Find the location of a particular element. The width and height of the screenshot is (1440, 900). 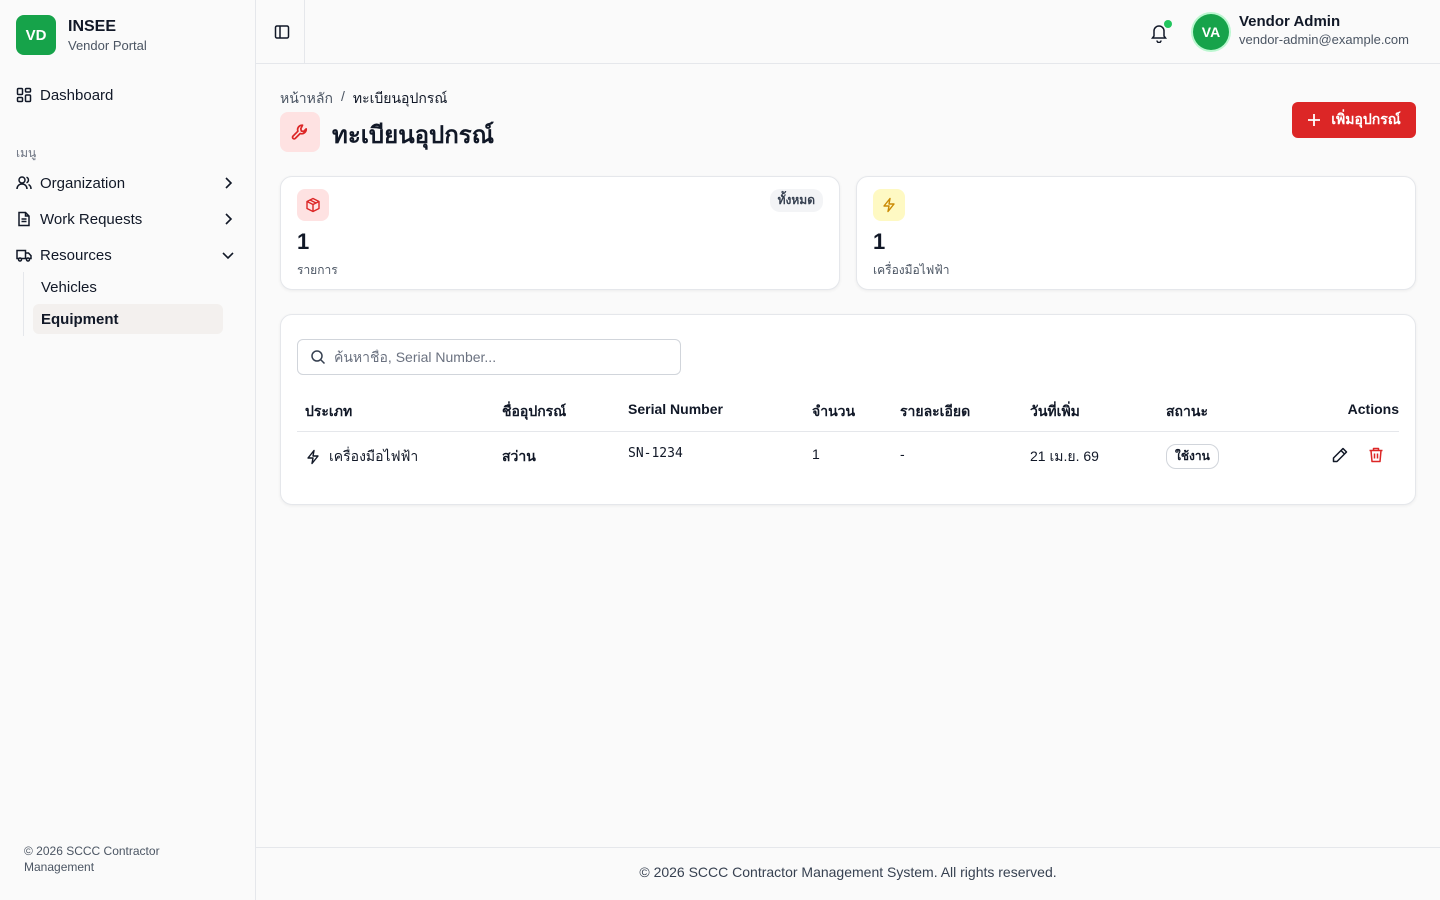

stat-card-power-tools: 1 เครื่องมือไฟฟ้า is located at coordinates (1136, 233).